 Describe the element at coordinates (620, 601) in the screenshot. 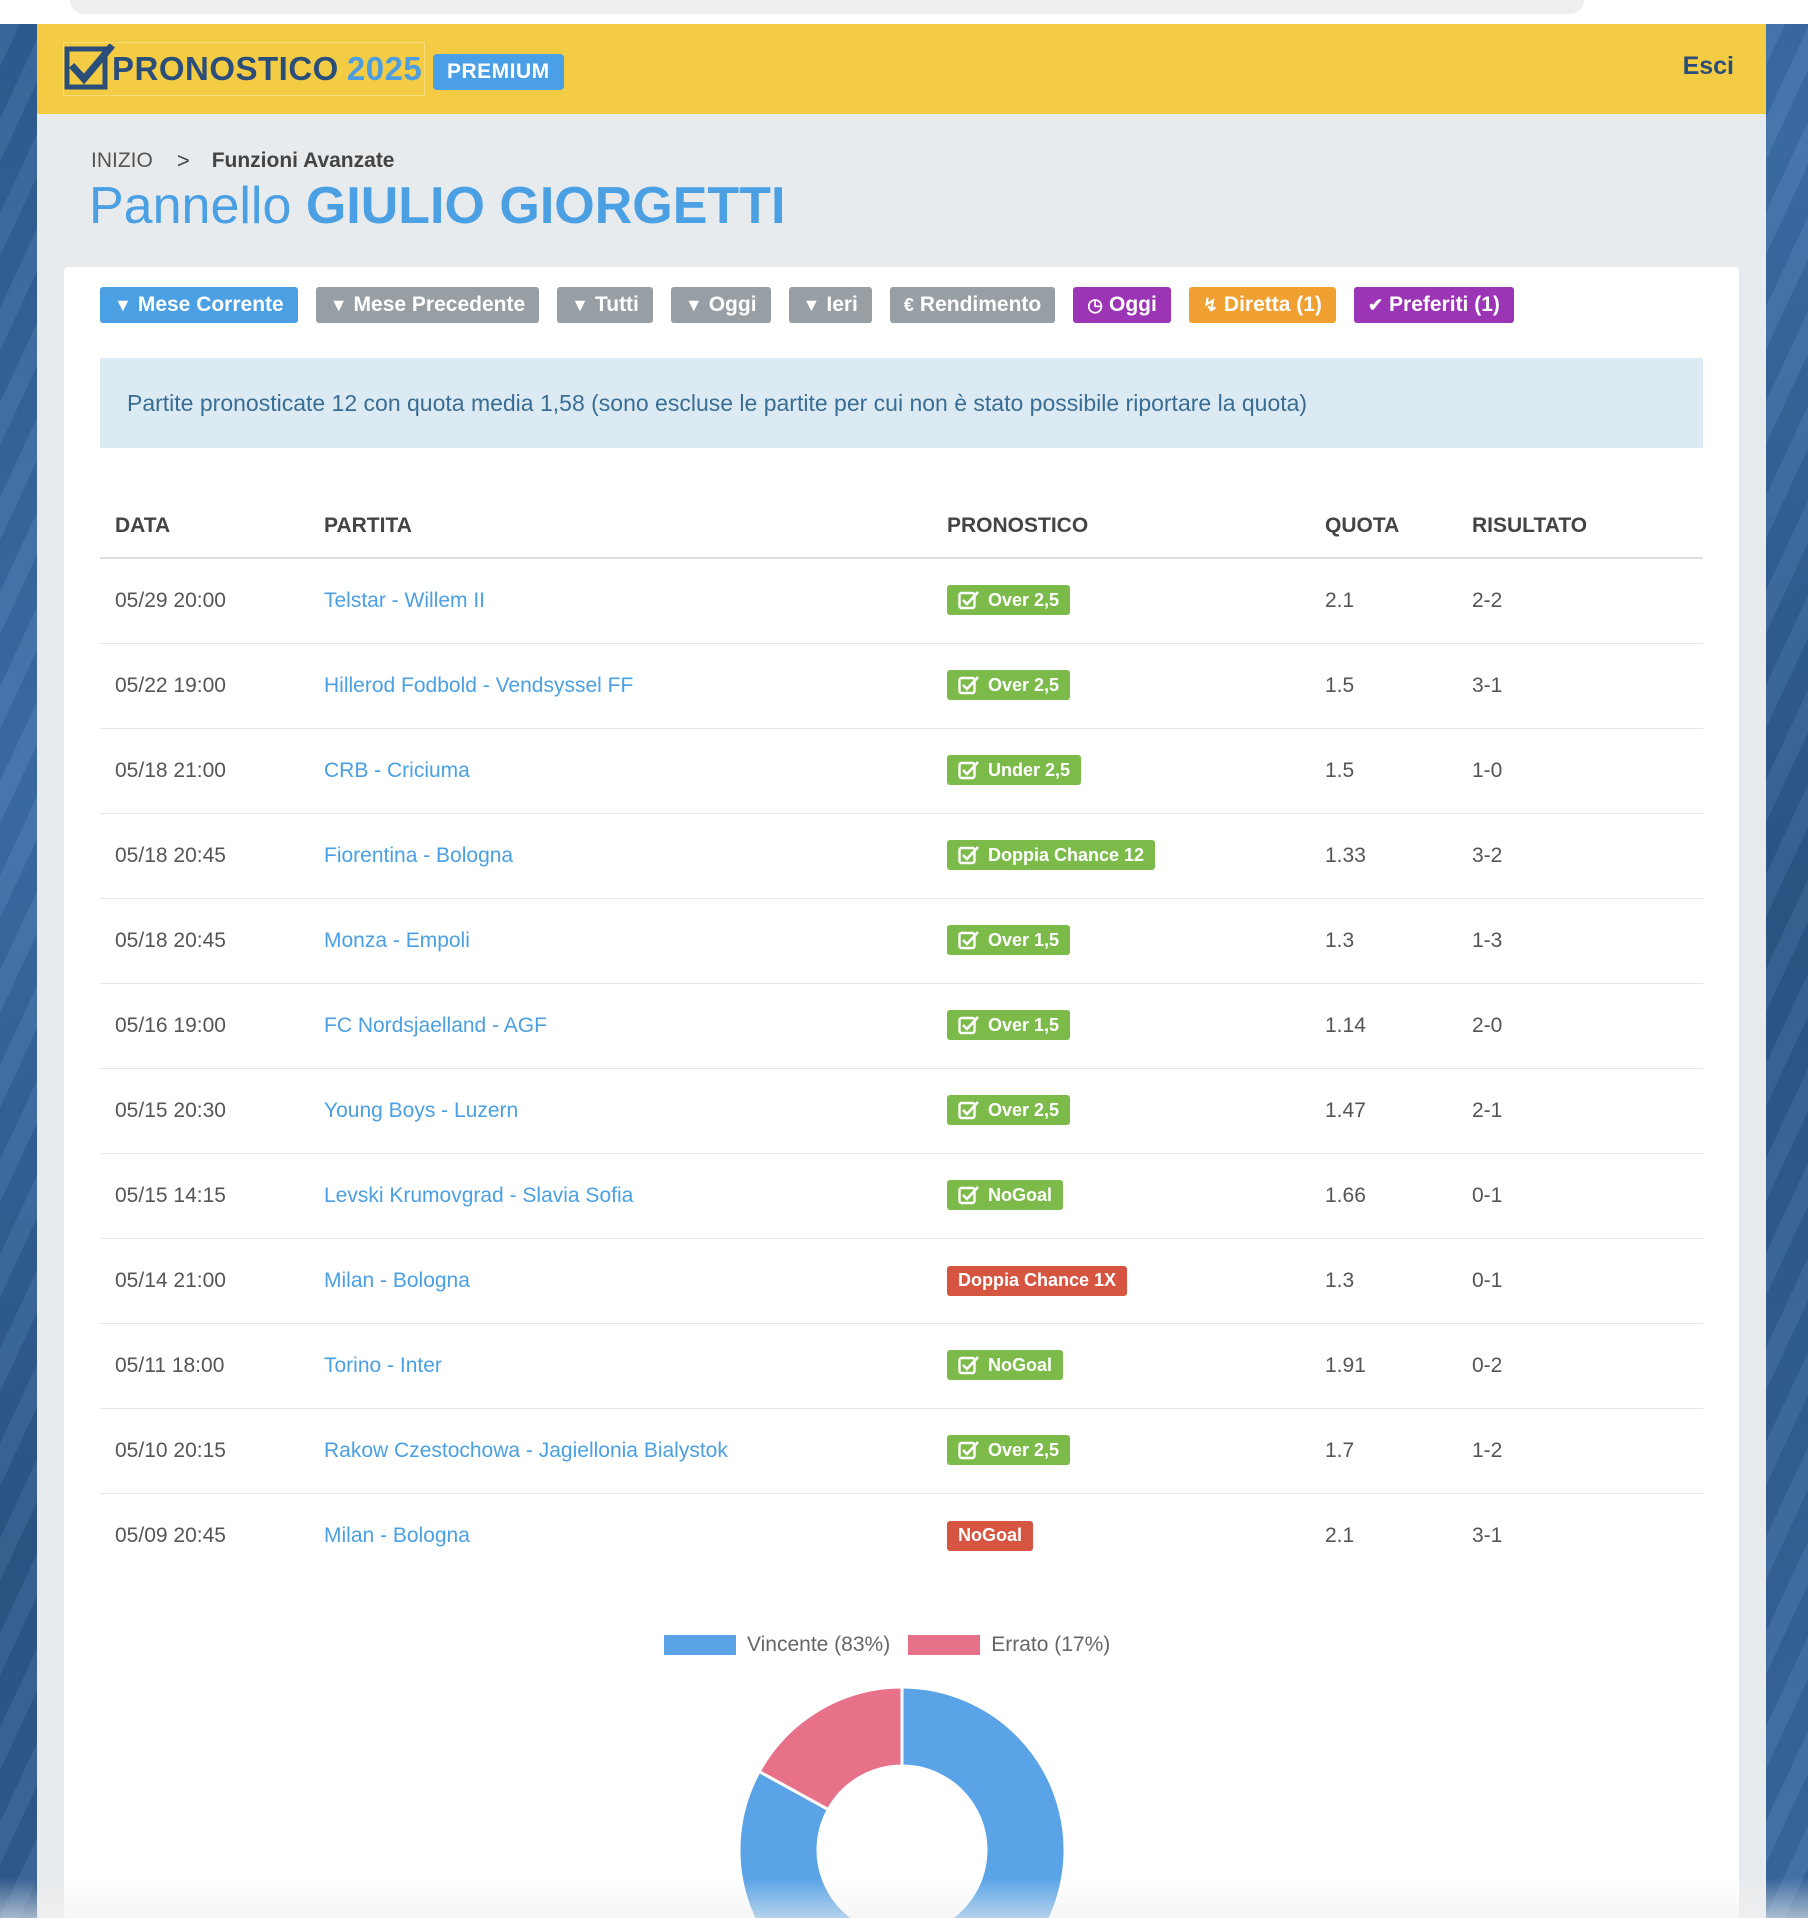

I see `cell-match: Telstar - Willem II` at that location.